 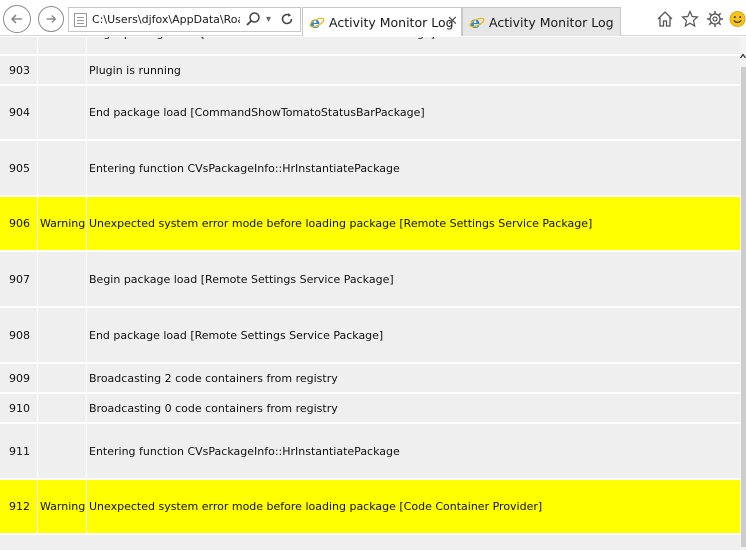 I want to click on row-id: 911, so click(x=19, y=451).